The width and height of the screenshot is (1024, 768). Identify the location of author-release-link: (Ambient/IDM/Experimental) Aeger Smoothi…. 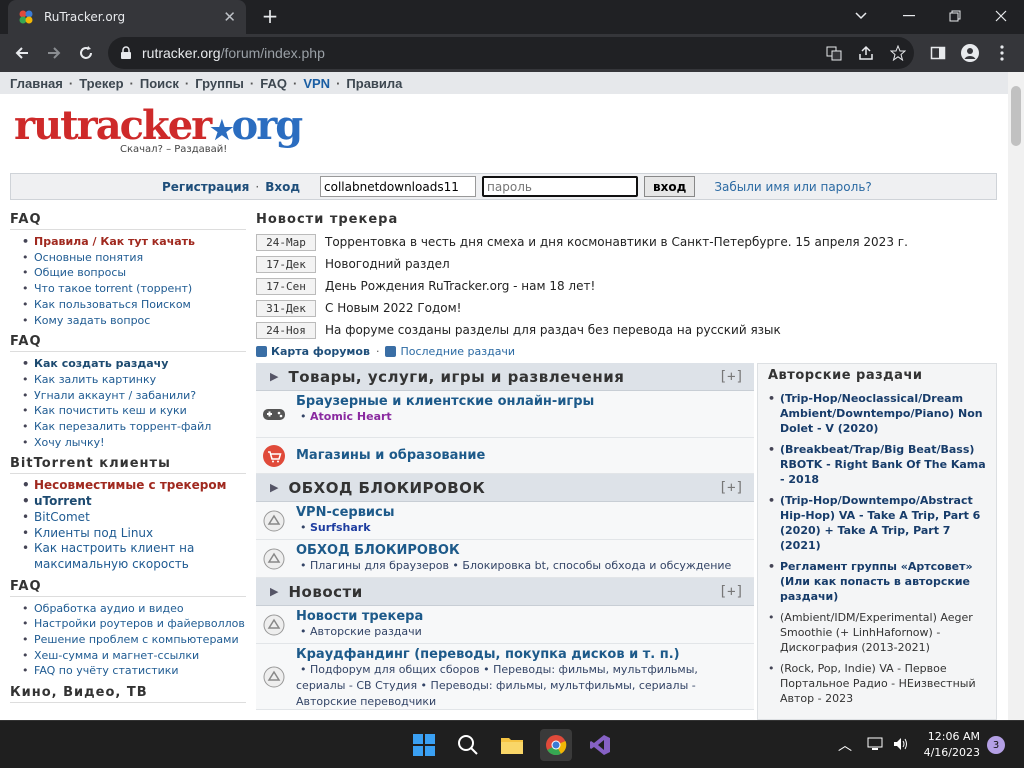
(877, 632).